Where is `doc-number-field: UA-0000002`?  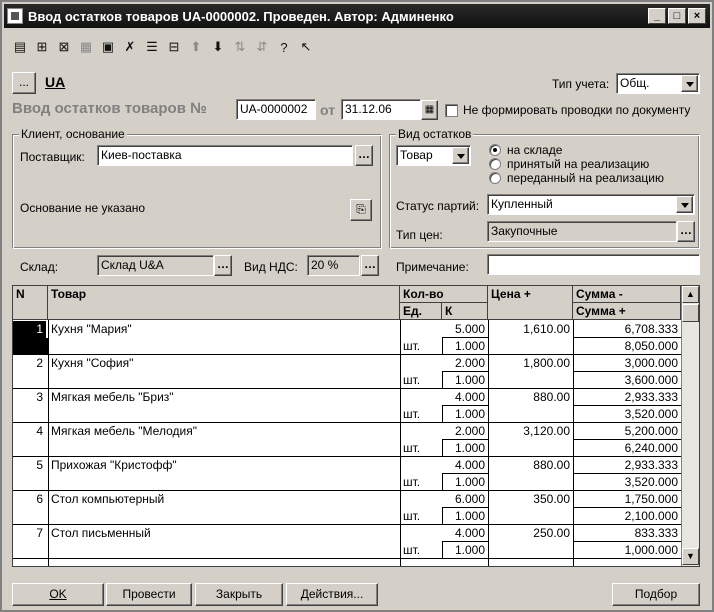 doc-number-field: UA-0000002 is located at coordinates (276, 109).